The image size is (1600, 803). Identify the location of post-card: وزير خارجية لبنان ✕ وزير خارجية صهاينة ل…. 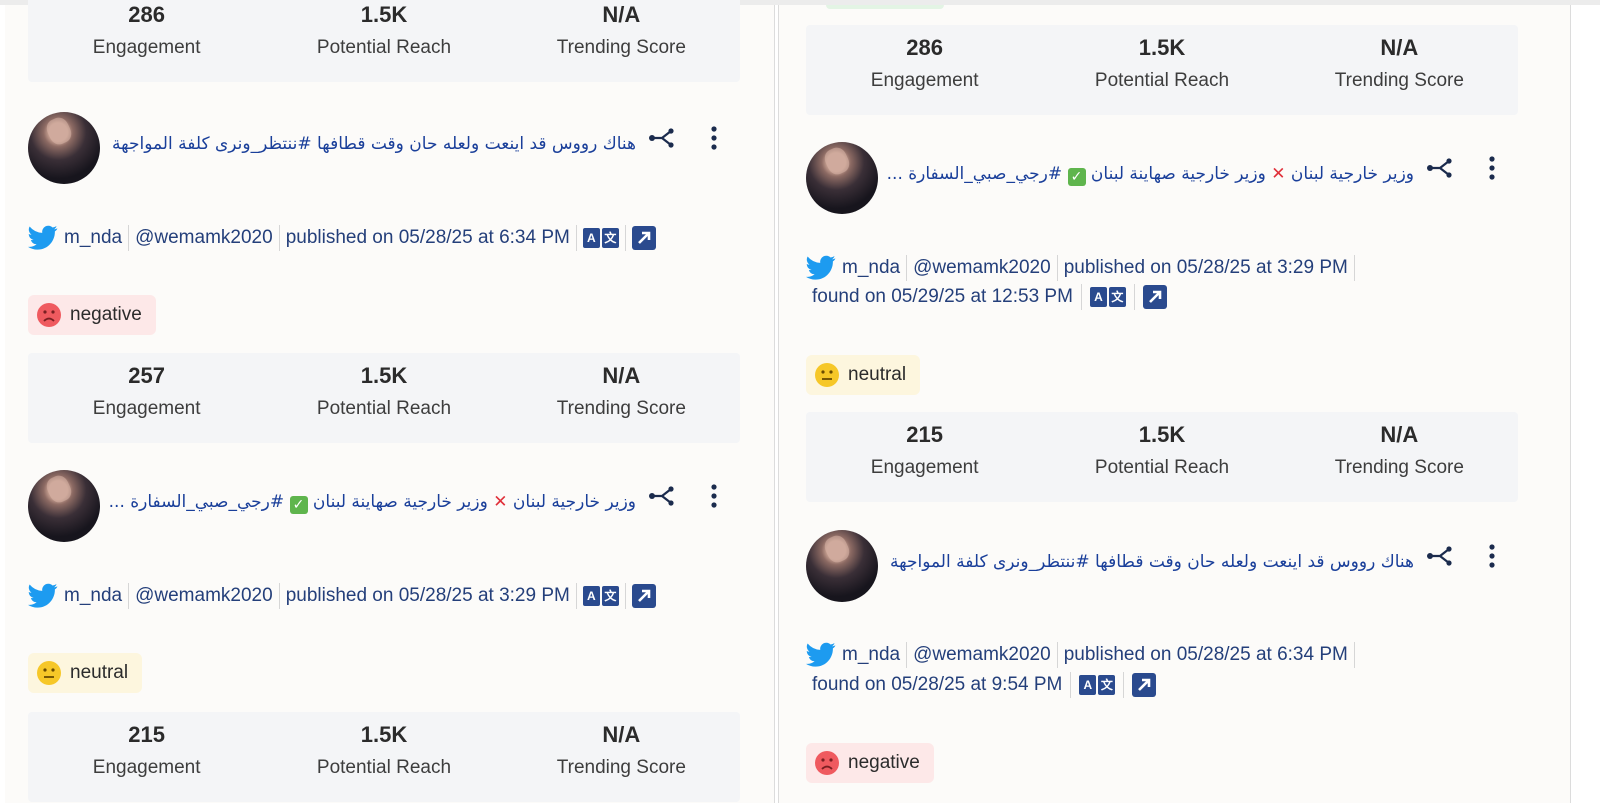
(384, 506).